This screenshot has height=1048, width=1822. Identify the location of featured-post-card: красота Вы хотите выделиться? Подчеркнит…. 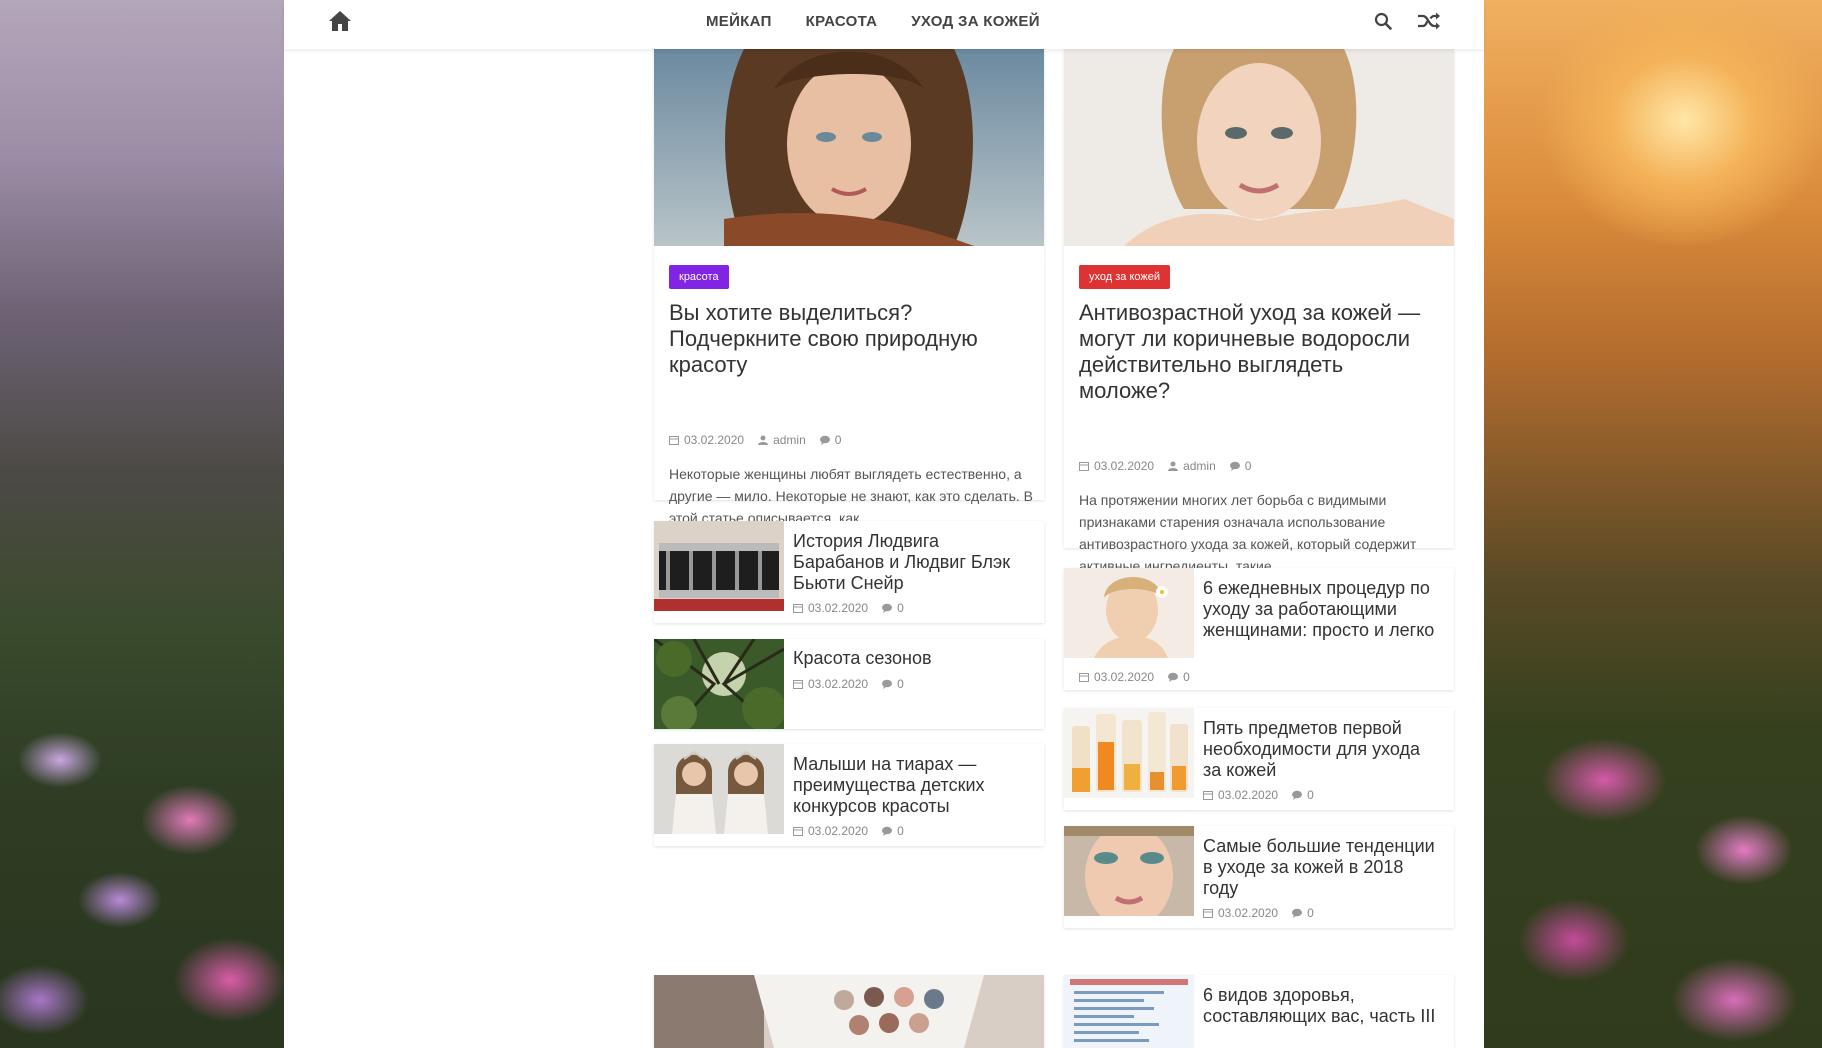
(849, 287).